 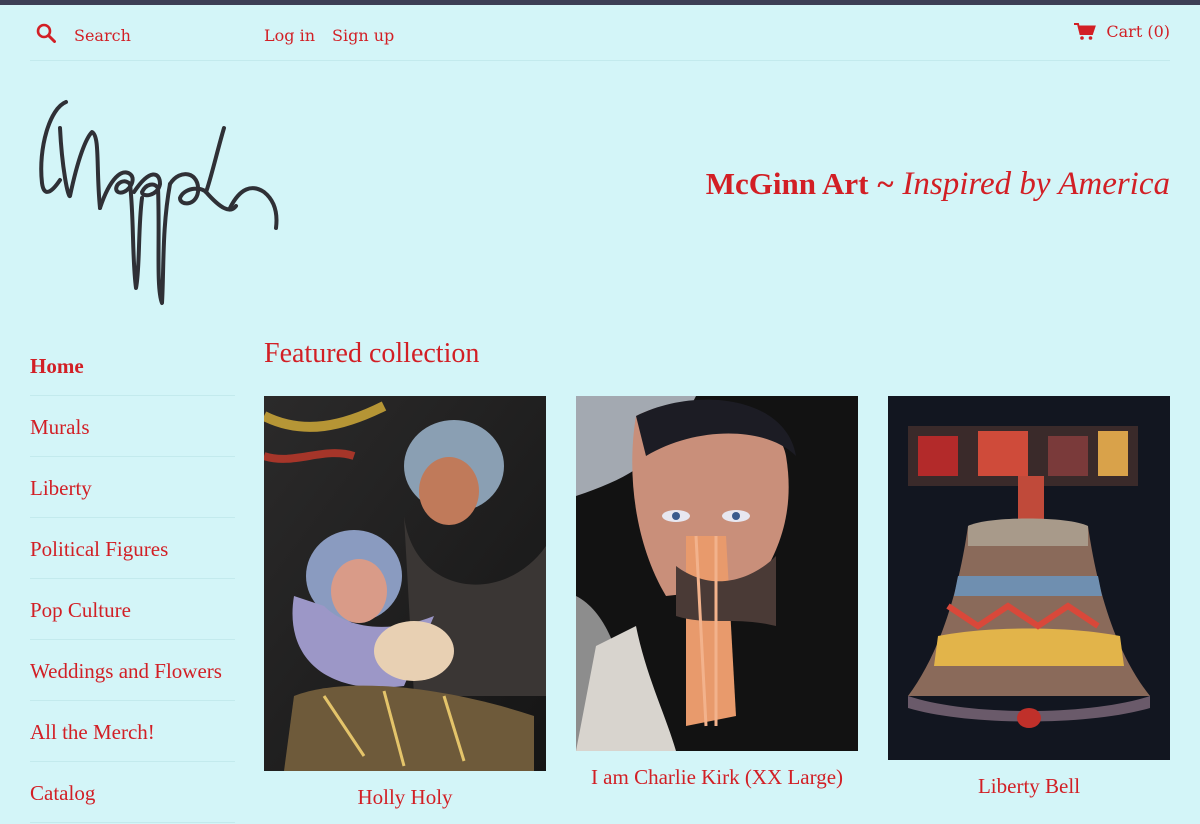 What do you see at coordinates (132, 731) in the screenshot?
I see `sidebar-item-merch: All the Merch!` at bounding box center [132, 731].